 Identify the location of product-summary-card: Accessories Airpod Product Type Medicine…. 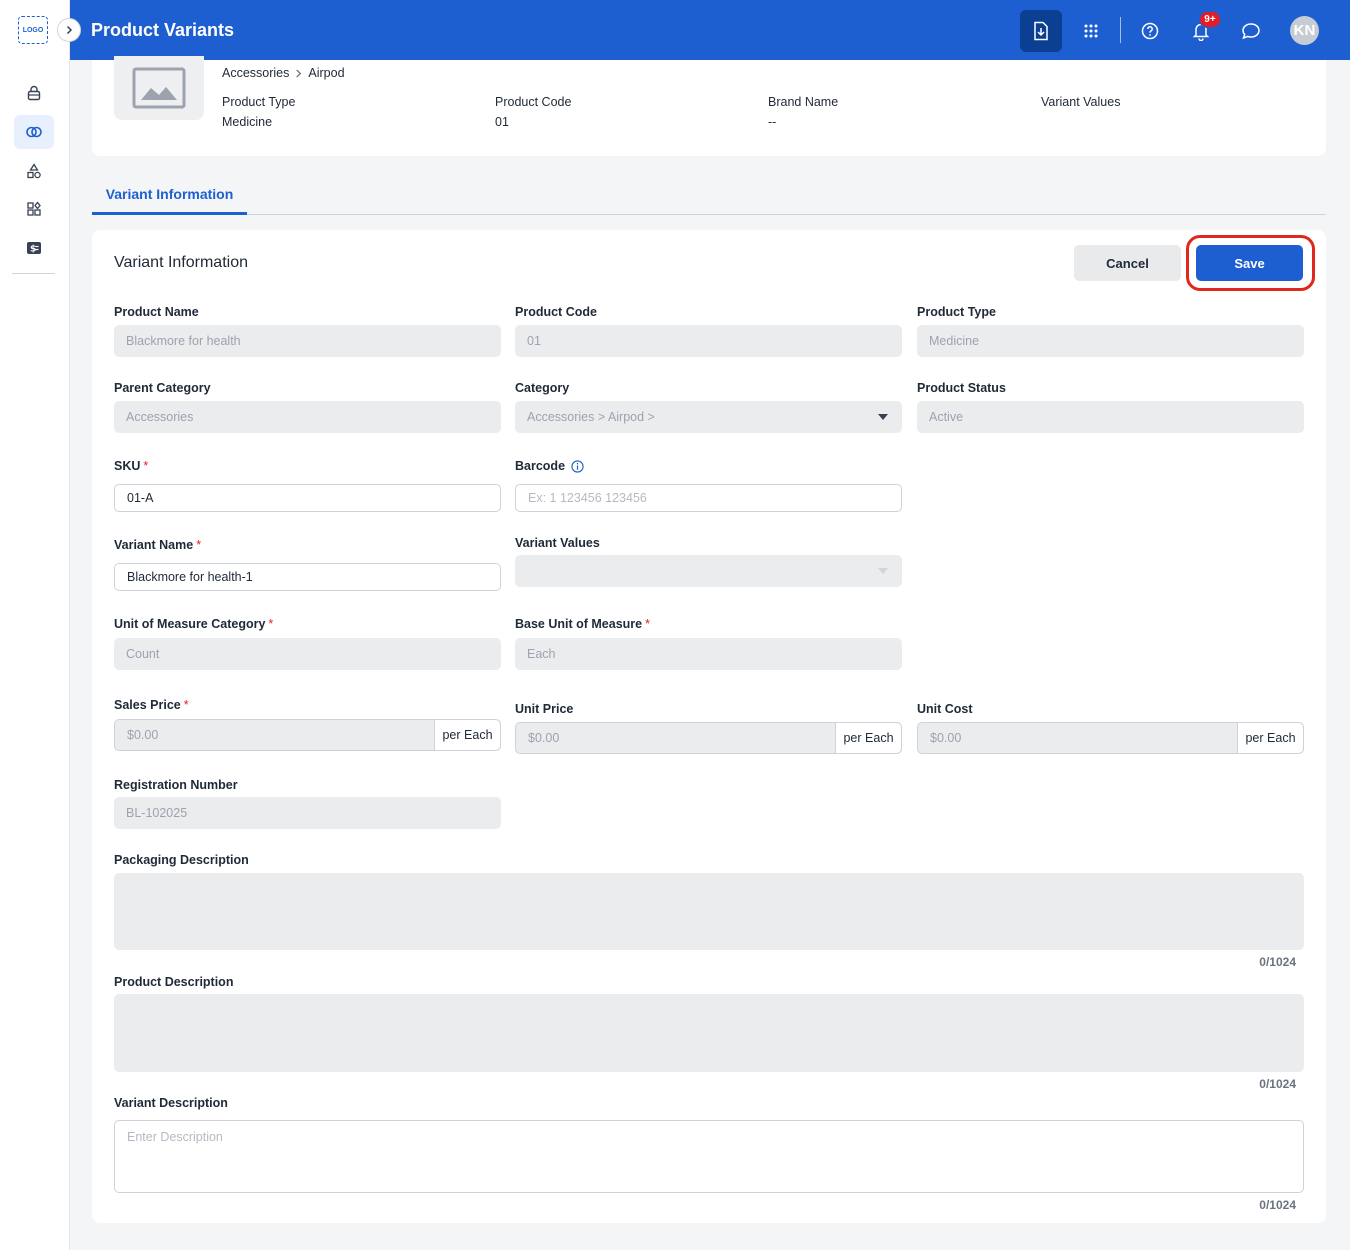
(709, 106).